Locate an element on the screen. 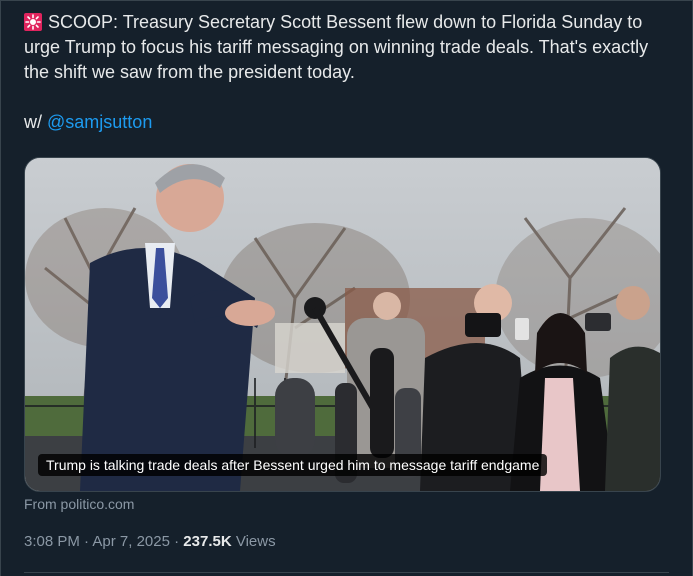  tweet-date: Apr 7, 2025 is located at coordinates (131, 541).